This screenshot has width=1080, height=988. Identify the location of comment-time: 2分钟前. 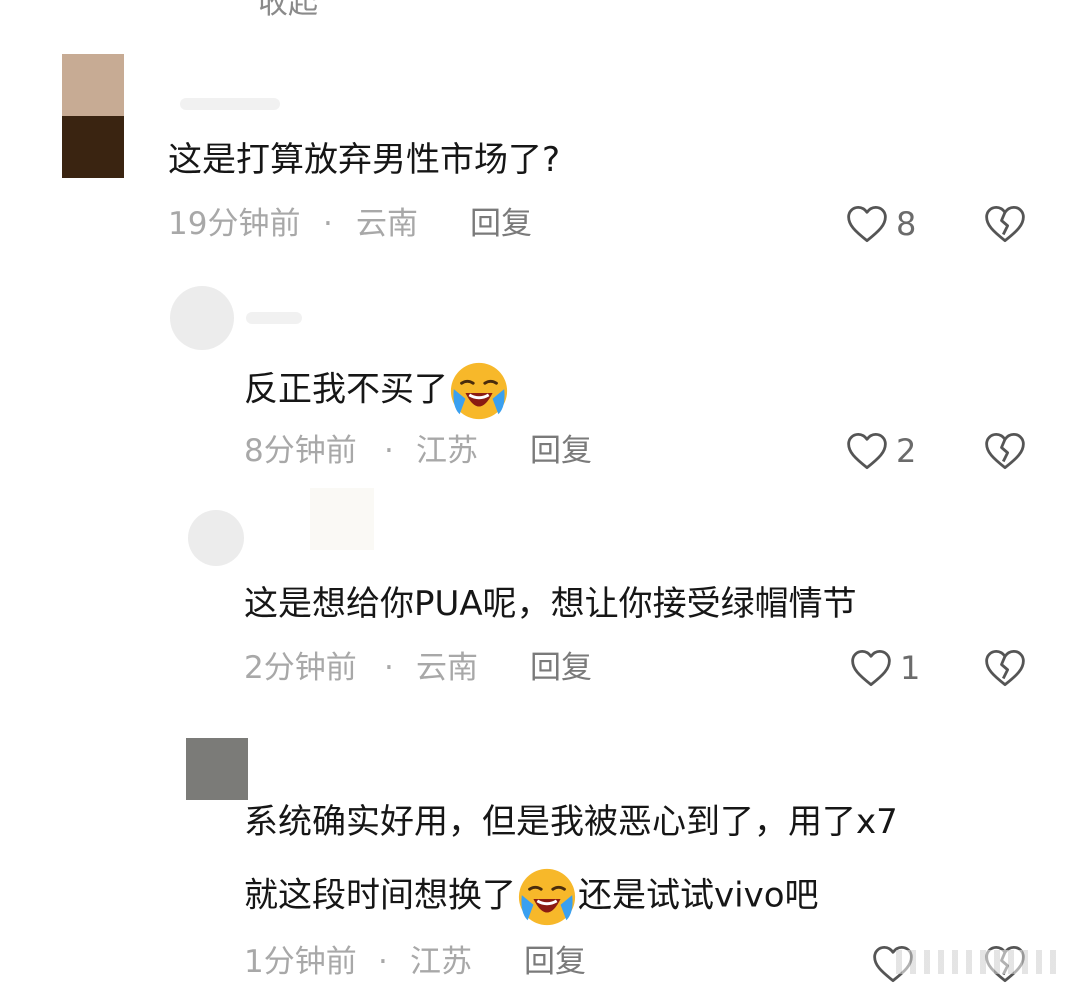
(300, 668).